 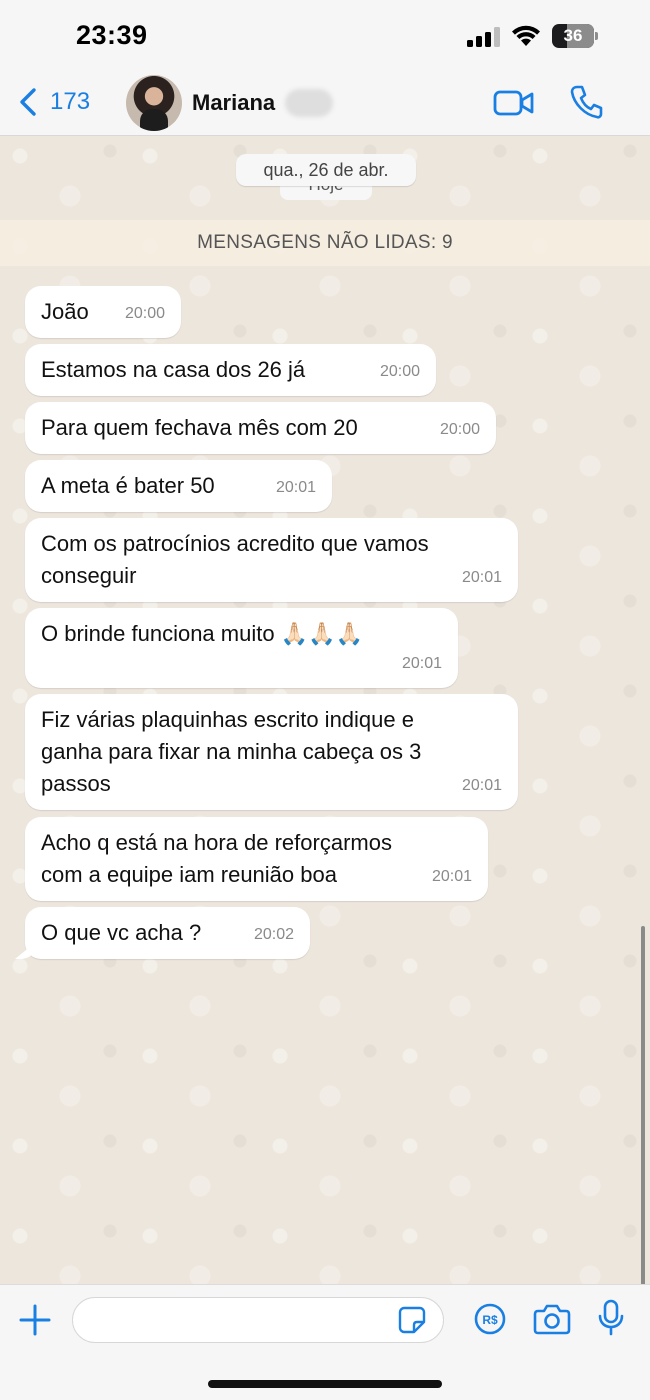 I want to click on battery-icon: 36, so click(x=575, y=36).